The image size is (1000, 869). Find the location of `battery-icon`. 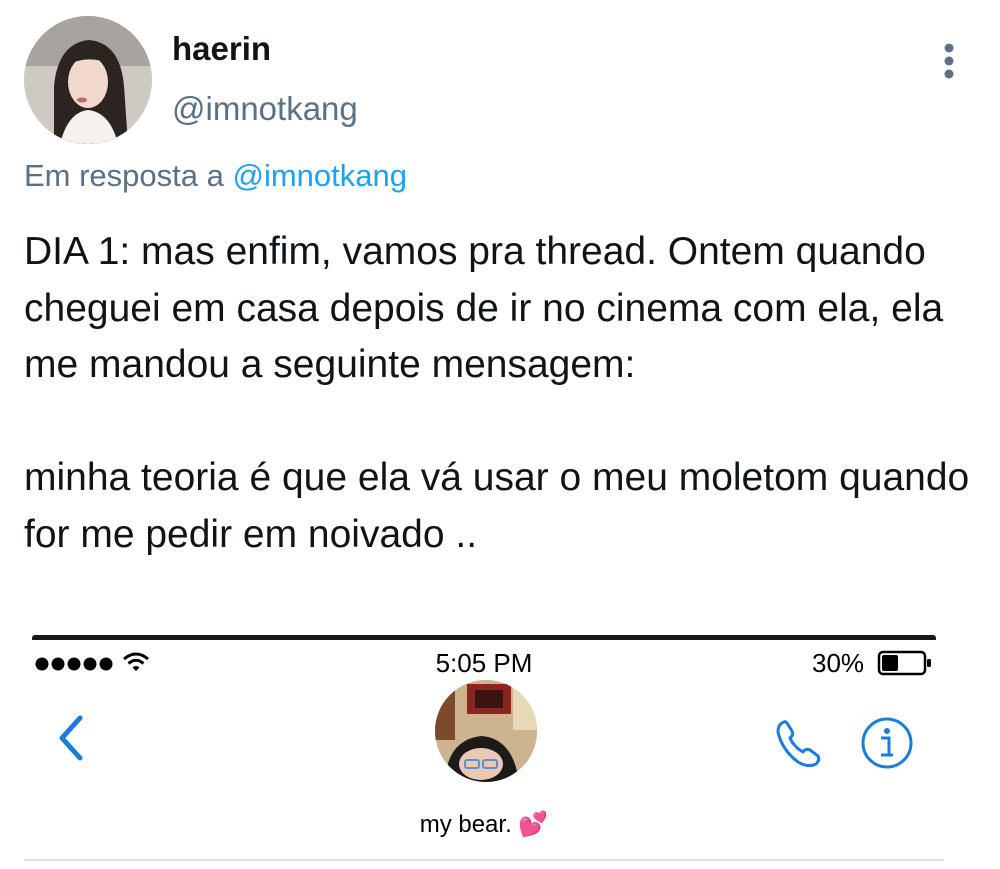

battery-icon is located at coordinates (904, 663).